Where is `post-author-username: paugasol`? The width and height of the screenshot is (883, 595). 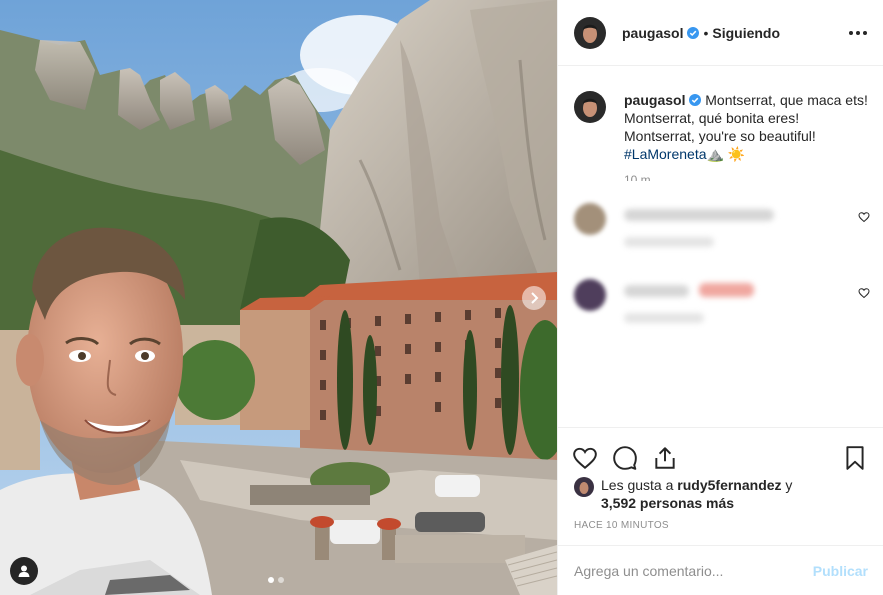
post-author-username: paugasol is located at coordinates (652, 33).